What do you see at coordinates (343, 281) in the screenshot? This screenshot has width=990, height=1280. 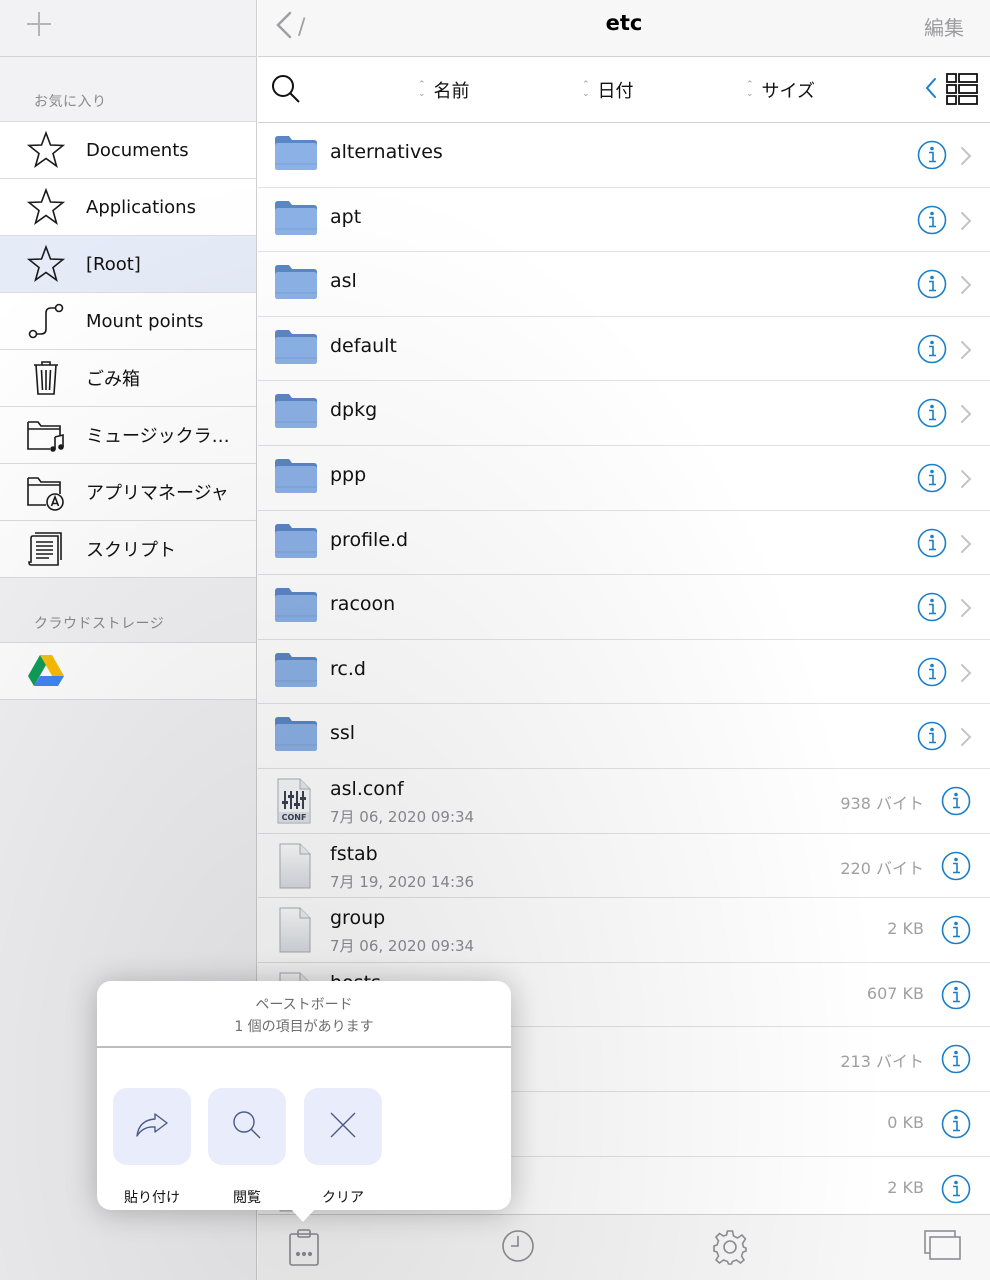 I see `file-name: asl` at bounding box center [343, 281].